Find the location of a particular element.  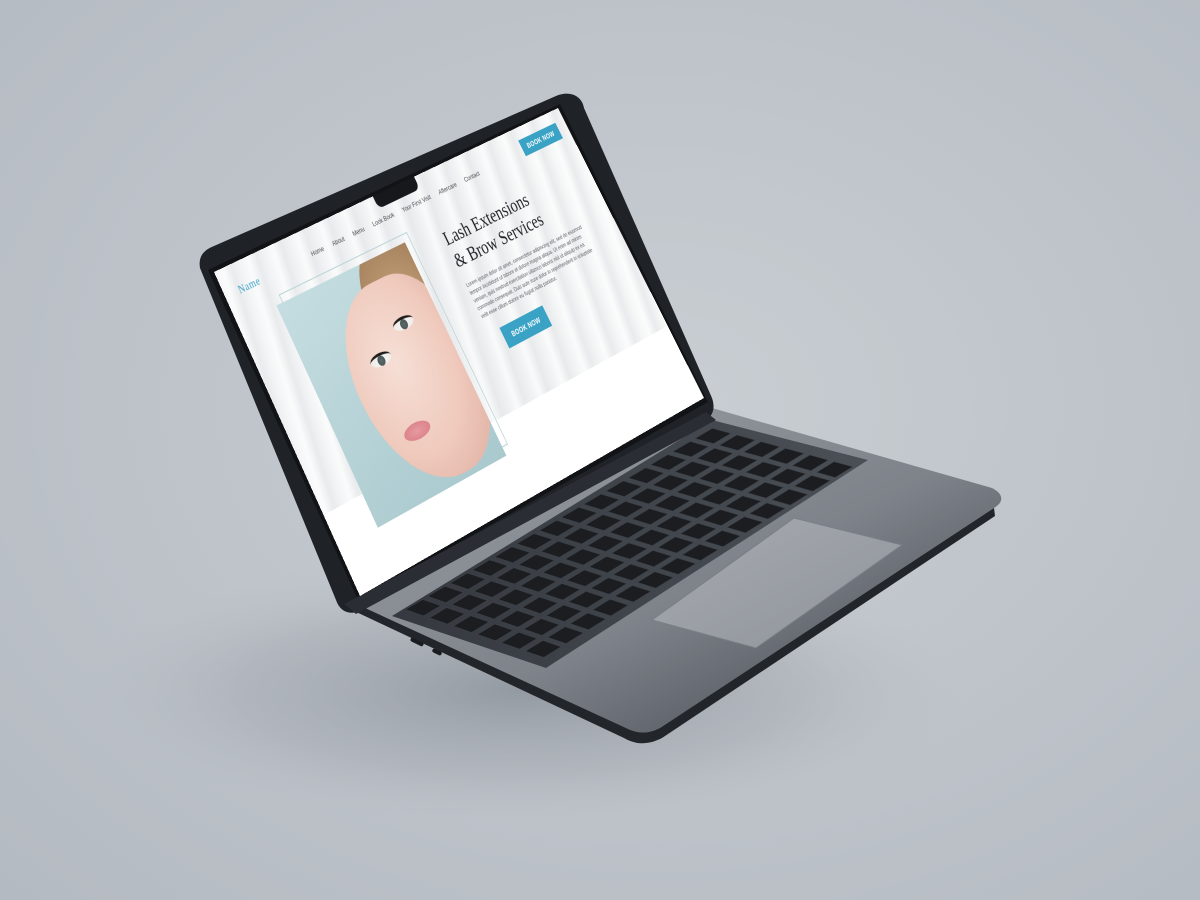

nav-item-look-book: Look Book is located at coordinates (383, 220).